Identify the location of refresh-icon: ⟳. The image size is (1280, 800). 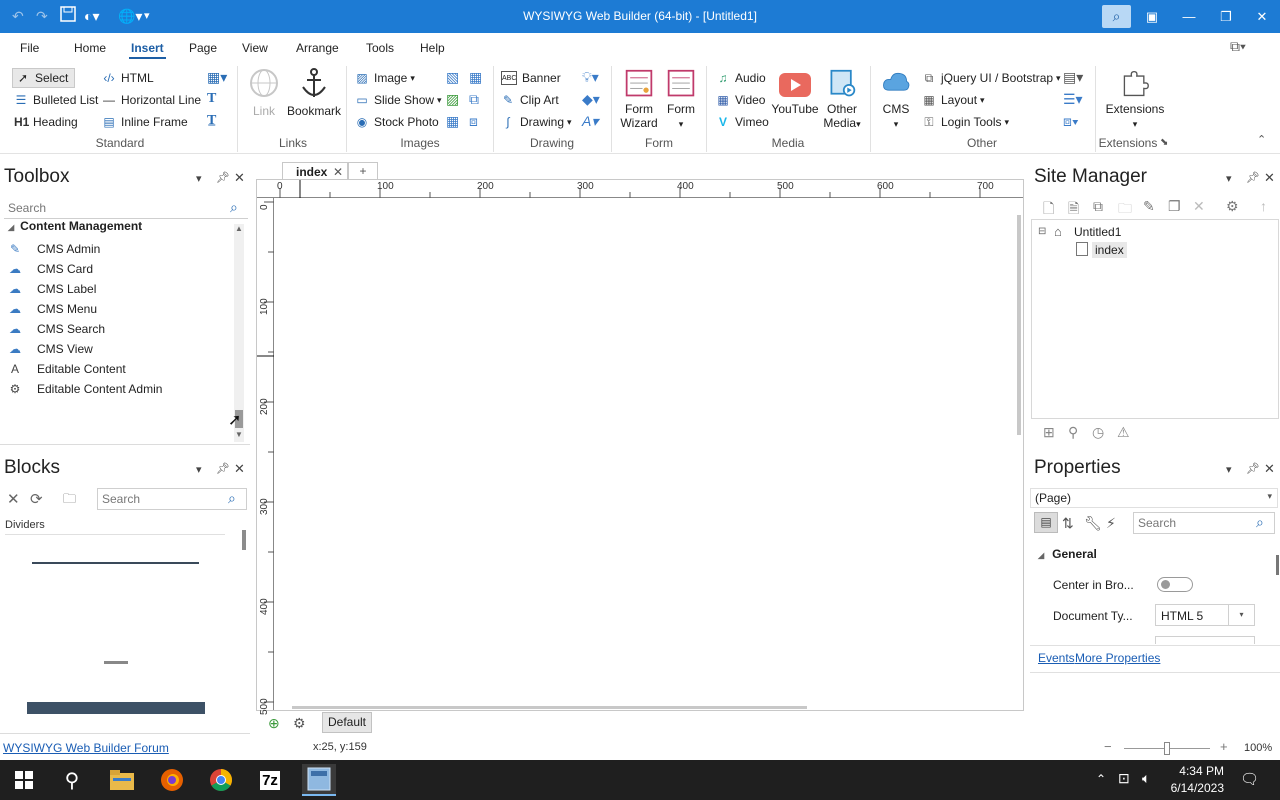
(36, 499).